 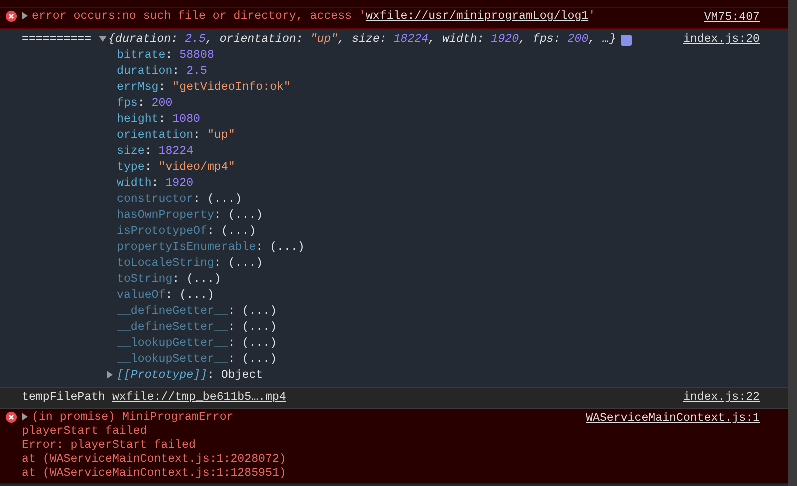 What do you see at coordinates (477, 17) in the screenshot?
I see `file-link: wxfile://usr/miniprogramLog/log1` at bounding box center [477, 17].